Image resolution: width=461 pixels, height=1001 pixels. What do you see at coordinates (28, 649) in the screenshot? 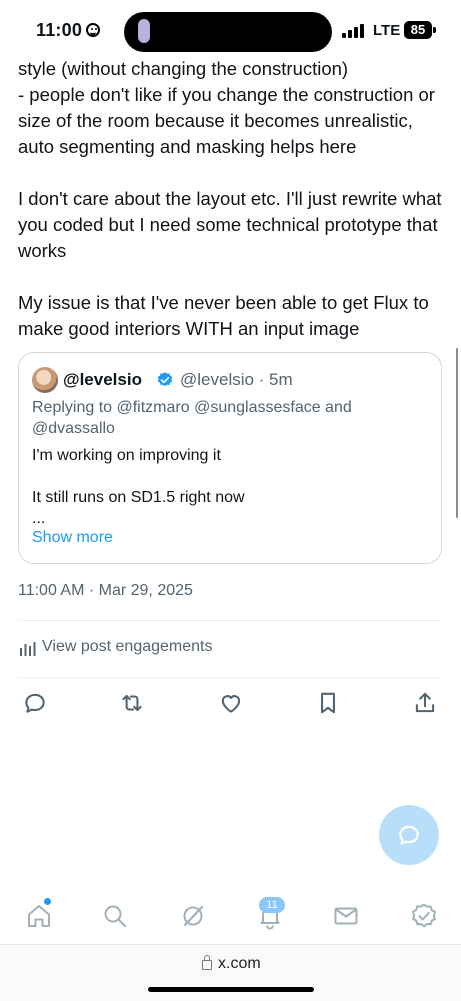
I see `analytics-icon` at bounding box center [28, 649].